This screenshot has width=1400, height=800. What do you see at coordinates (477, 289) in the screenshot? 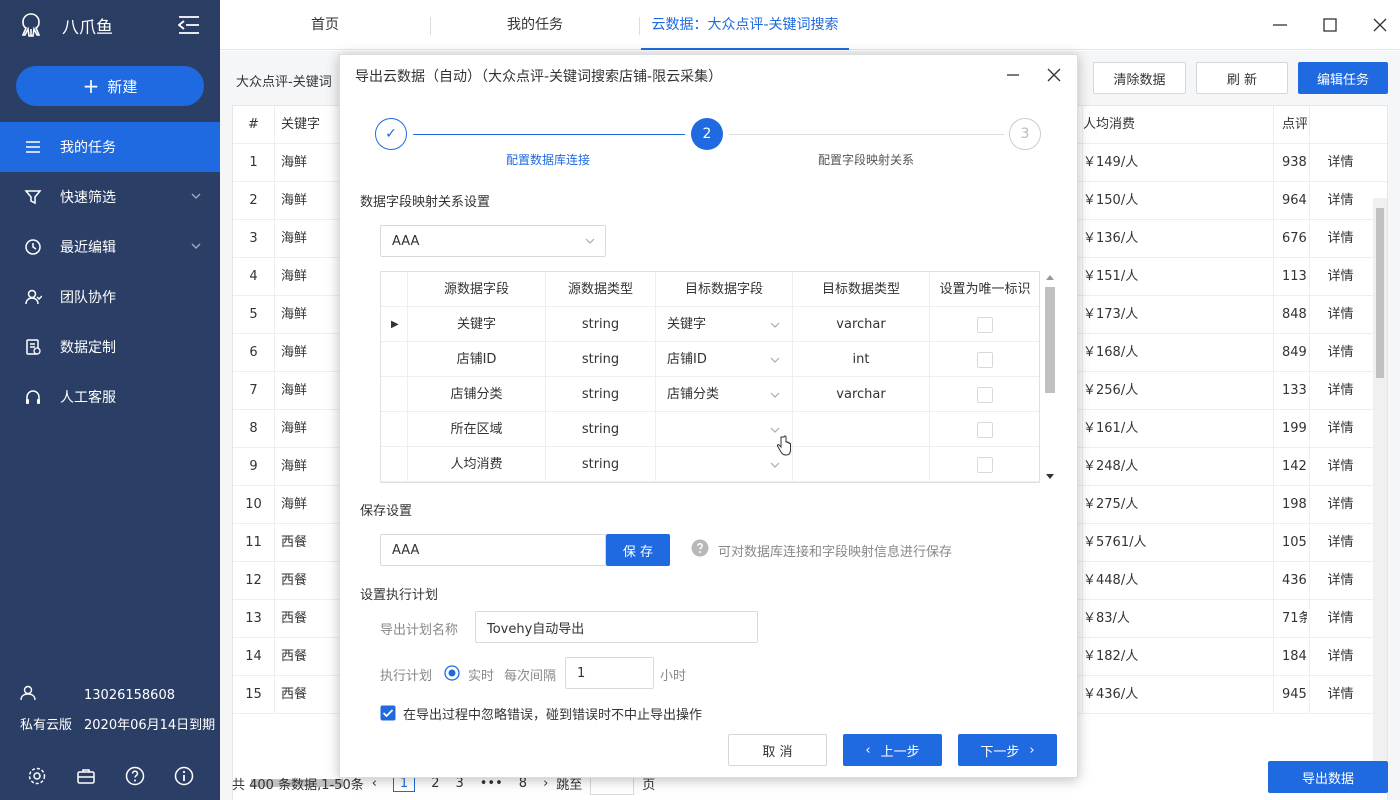
I see `col-header: 源数据字段` at bounding box center [477, 289].